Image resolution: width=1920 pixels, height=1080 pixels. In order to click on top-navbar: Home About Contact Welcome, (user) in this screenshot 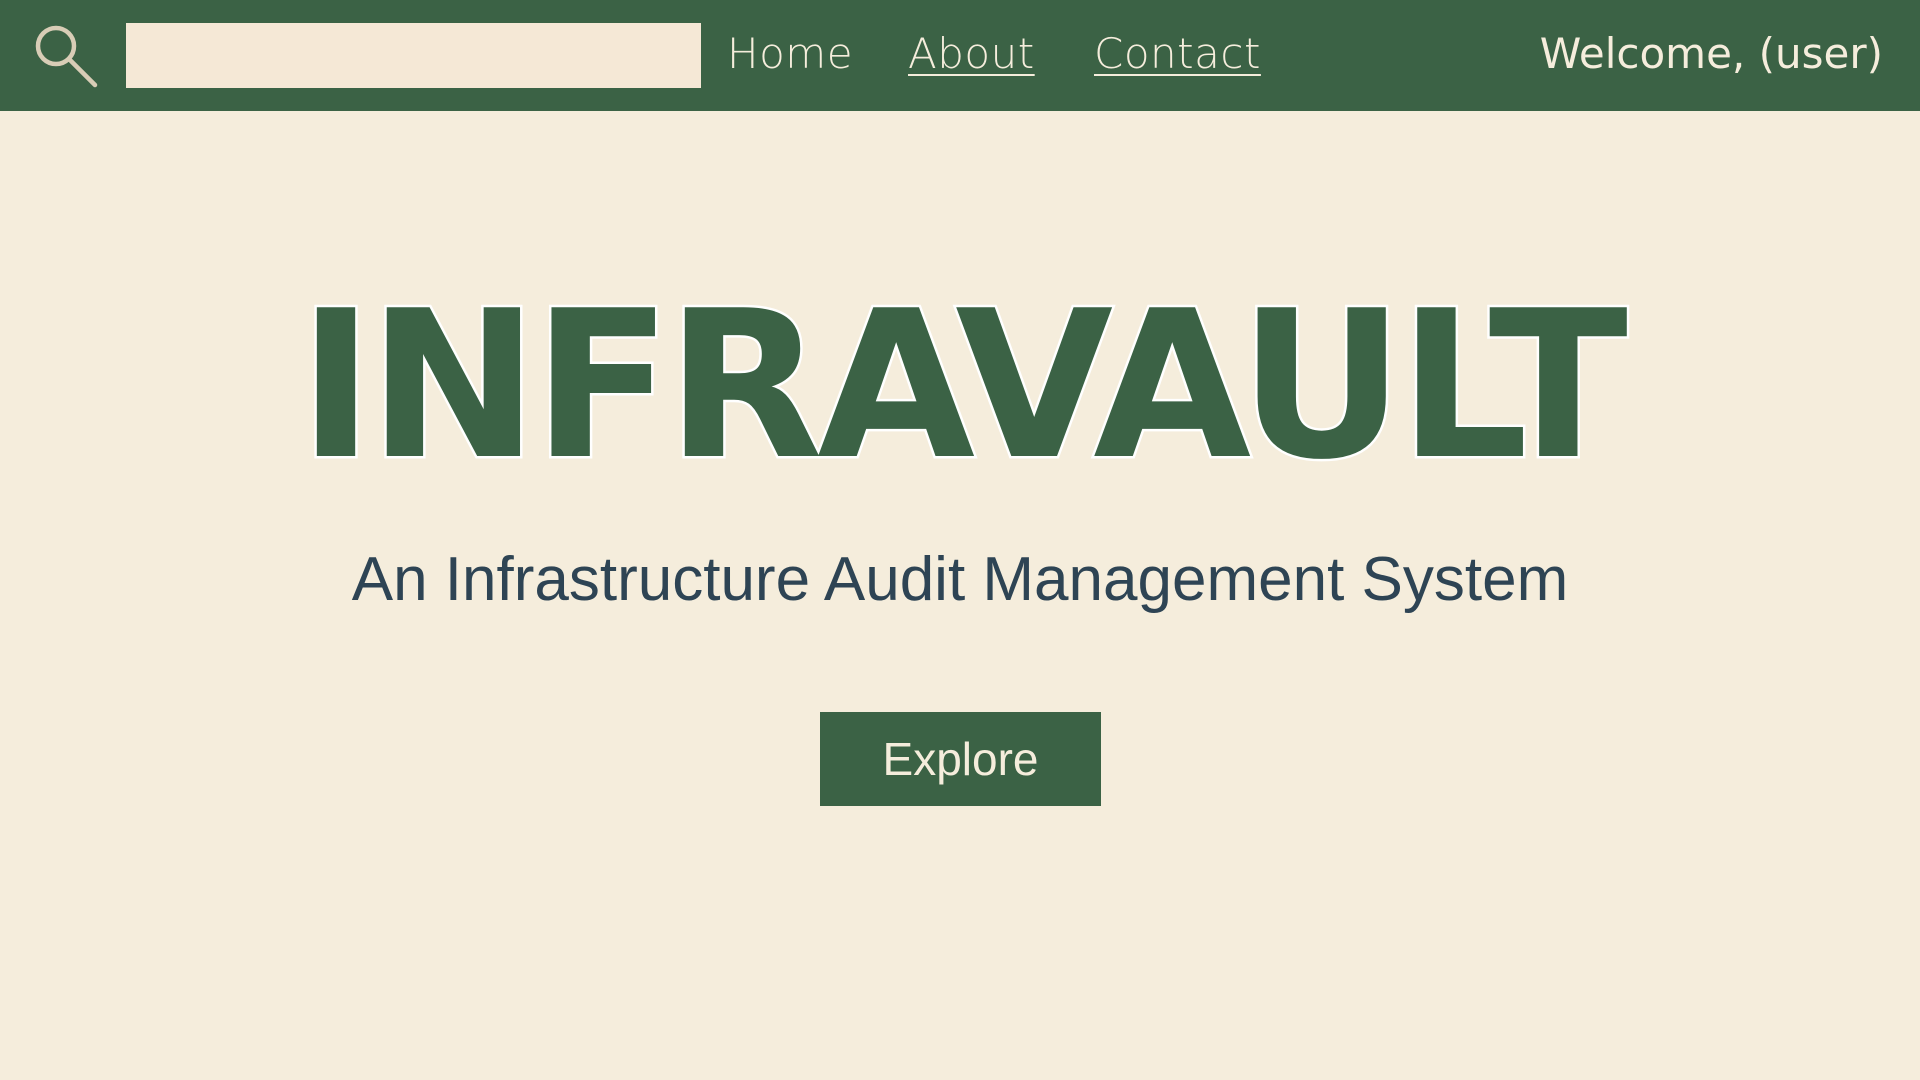, I will do `click(960, 55)`.